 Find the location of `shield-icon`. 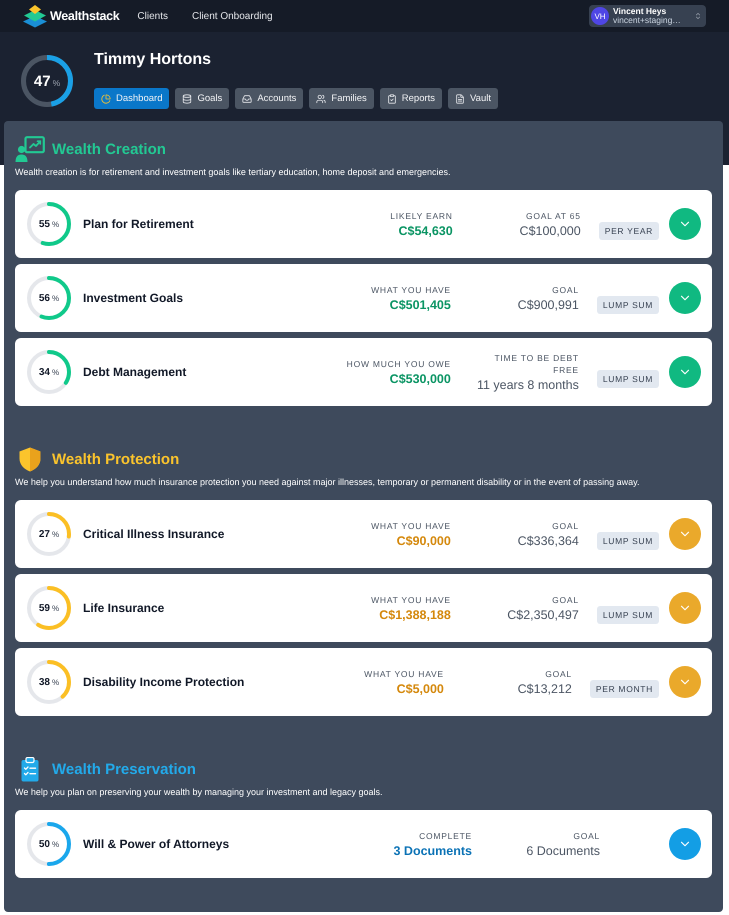

shield-icon is located at coordinates (30, 459).